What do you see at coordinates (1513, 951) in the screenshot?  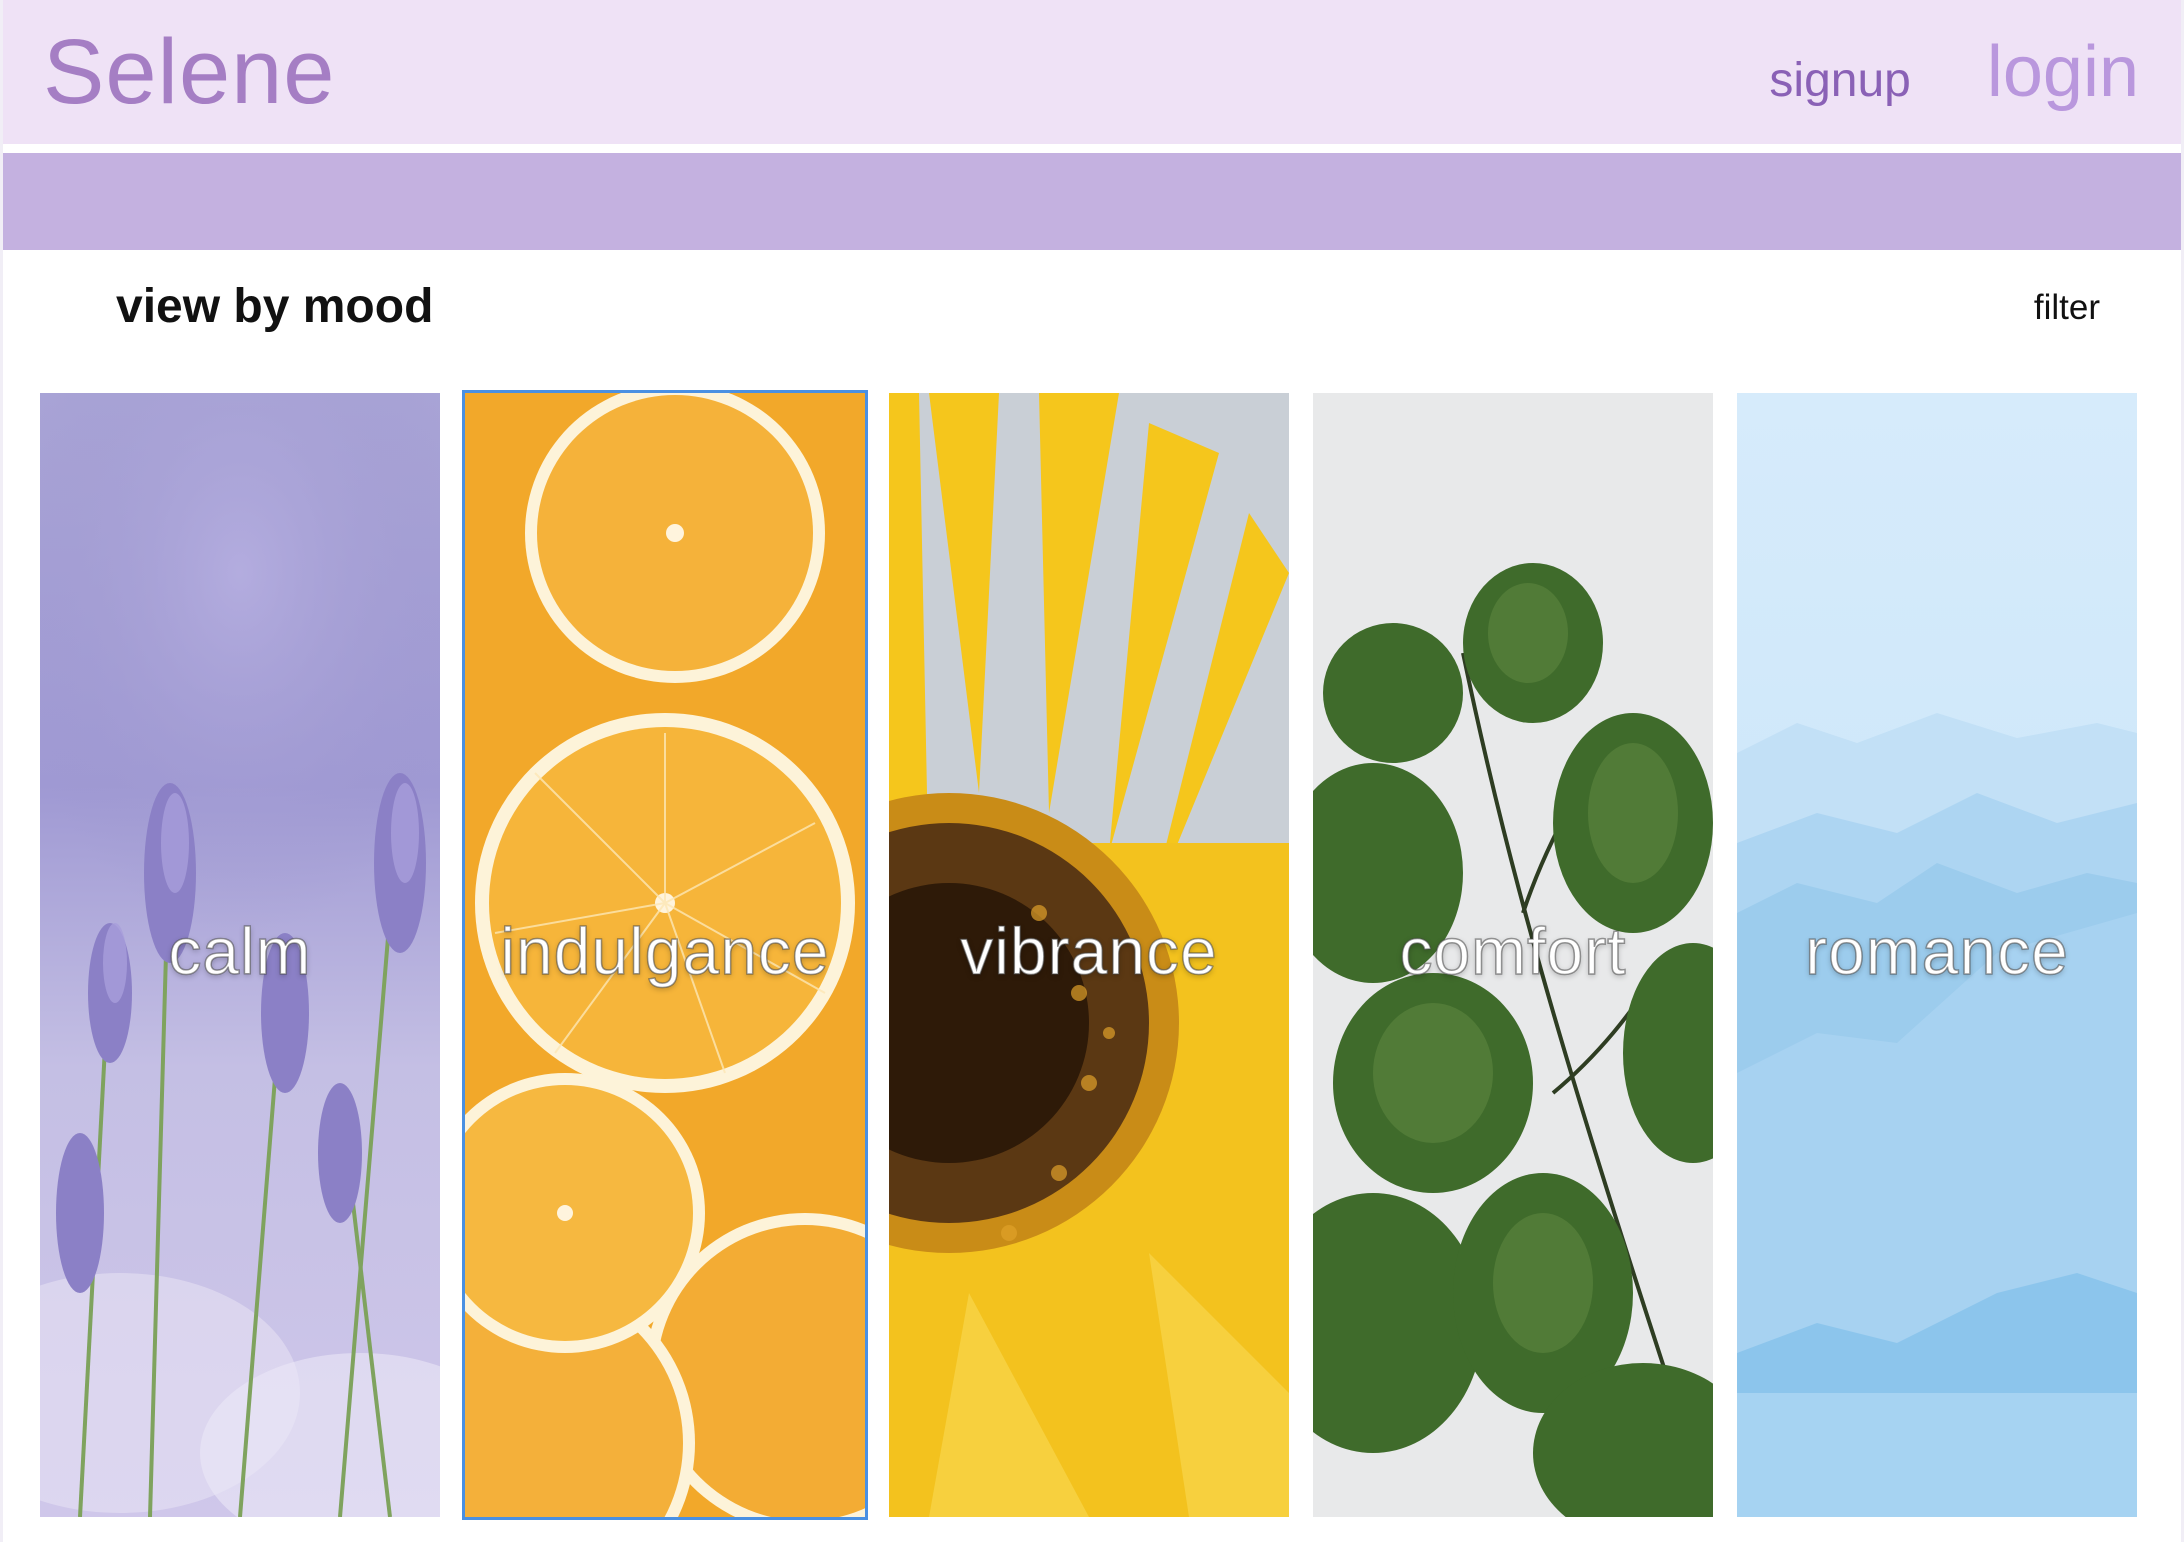 I see `mood-label-comfort: comfort` at bounding box center [1513, 951].